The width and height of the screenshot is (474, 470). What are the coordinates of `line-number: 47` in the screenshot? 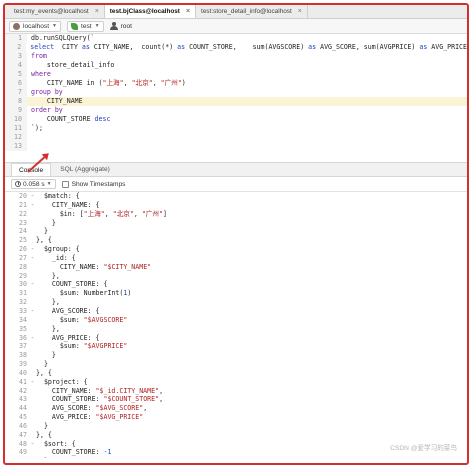 It's located at (23, 434).